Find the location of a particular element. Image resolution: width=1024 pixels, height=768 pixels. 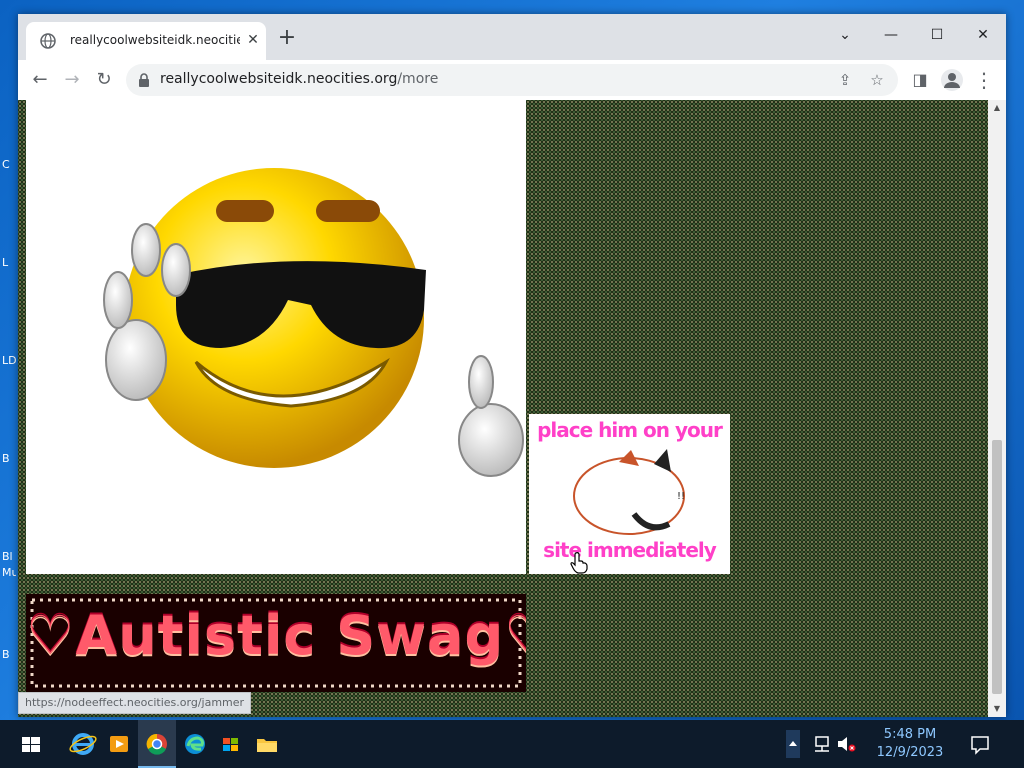

chrome-icon is located at coordinates (157, 744).